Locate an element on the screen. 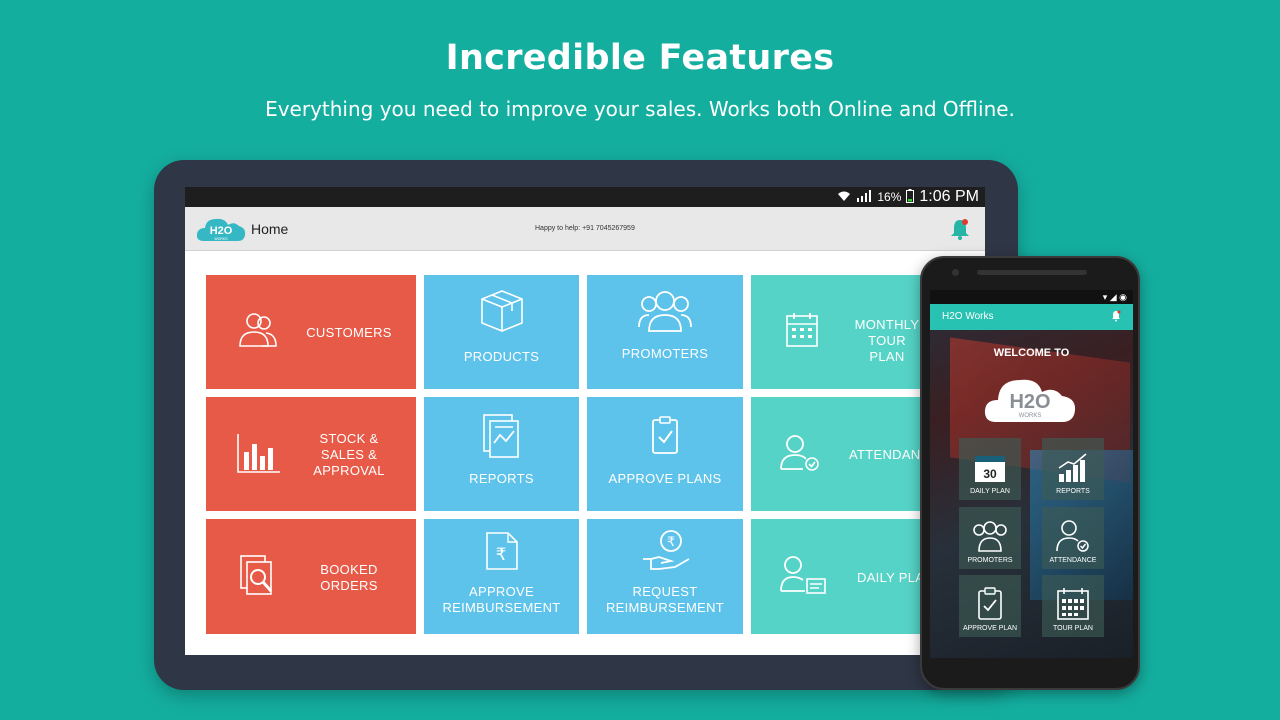  phone-tile-approve-plan: APPROVE PLAN is located at coordinates (990, 606).